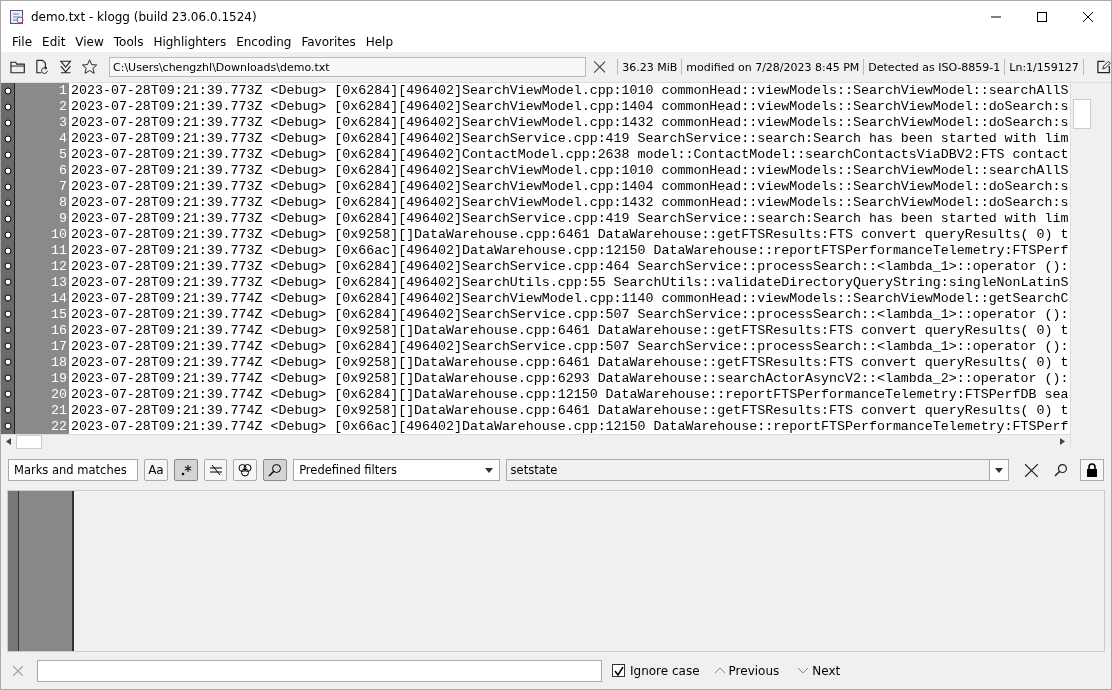  I want to click on auto-refresh-toggle, so click(275, 470).